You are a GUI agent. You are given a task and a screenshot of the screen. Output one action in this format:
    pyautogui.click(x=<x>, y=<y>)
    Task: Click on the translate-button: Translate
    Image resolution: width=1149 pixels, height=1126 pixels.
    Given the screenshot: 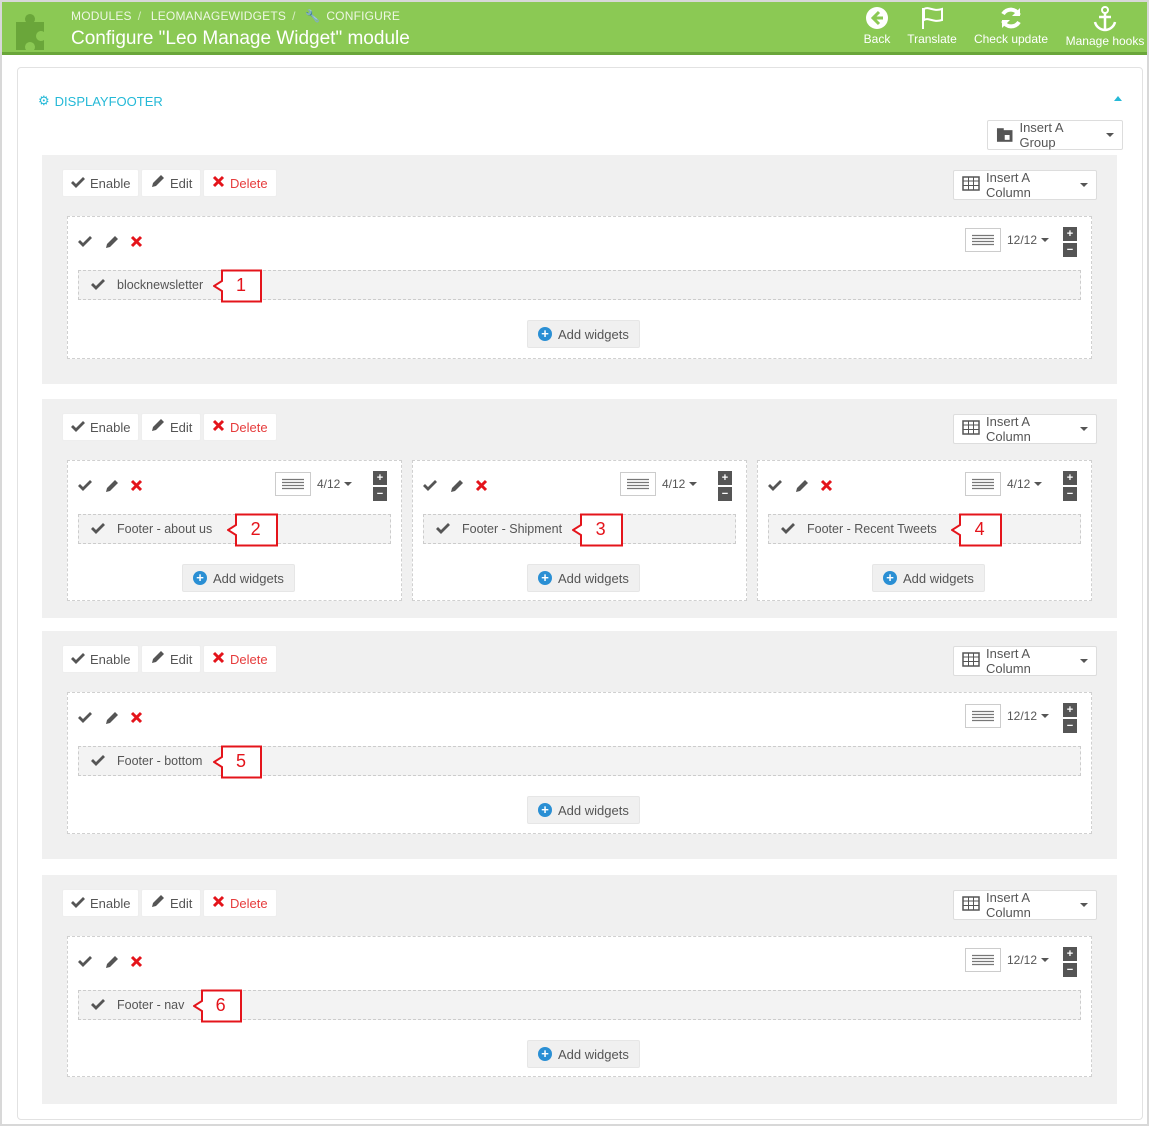 What is the action you would take?
    pyautogui.click(x=932, y=29)
    